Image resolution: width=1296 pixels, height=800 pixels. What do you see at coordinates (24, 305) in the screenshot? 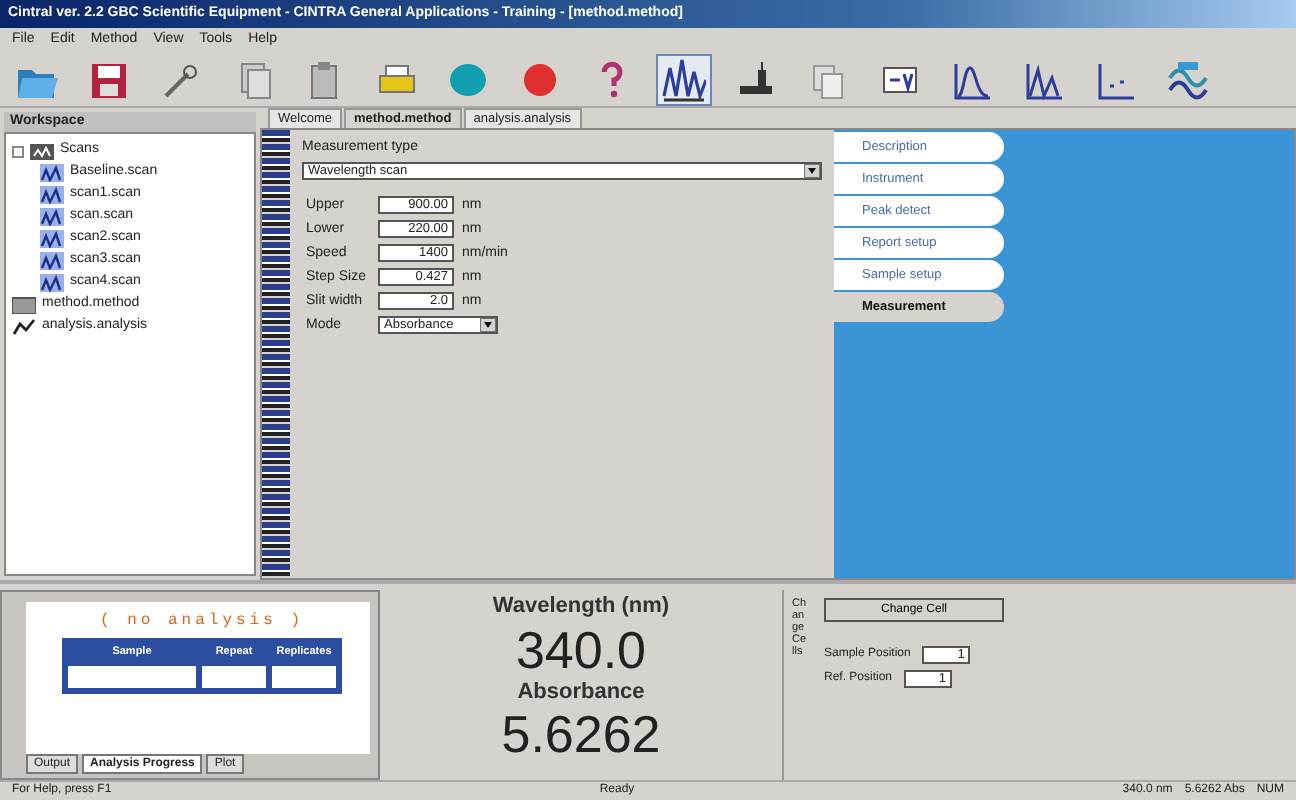
I see `method-icon` at bounding box center [24, 305].